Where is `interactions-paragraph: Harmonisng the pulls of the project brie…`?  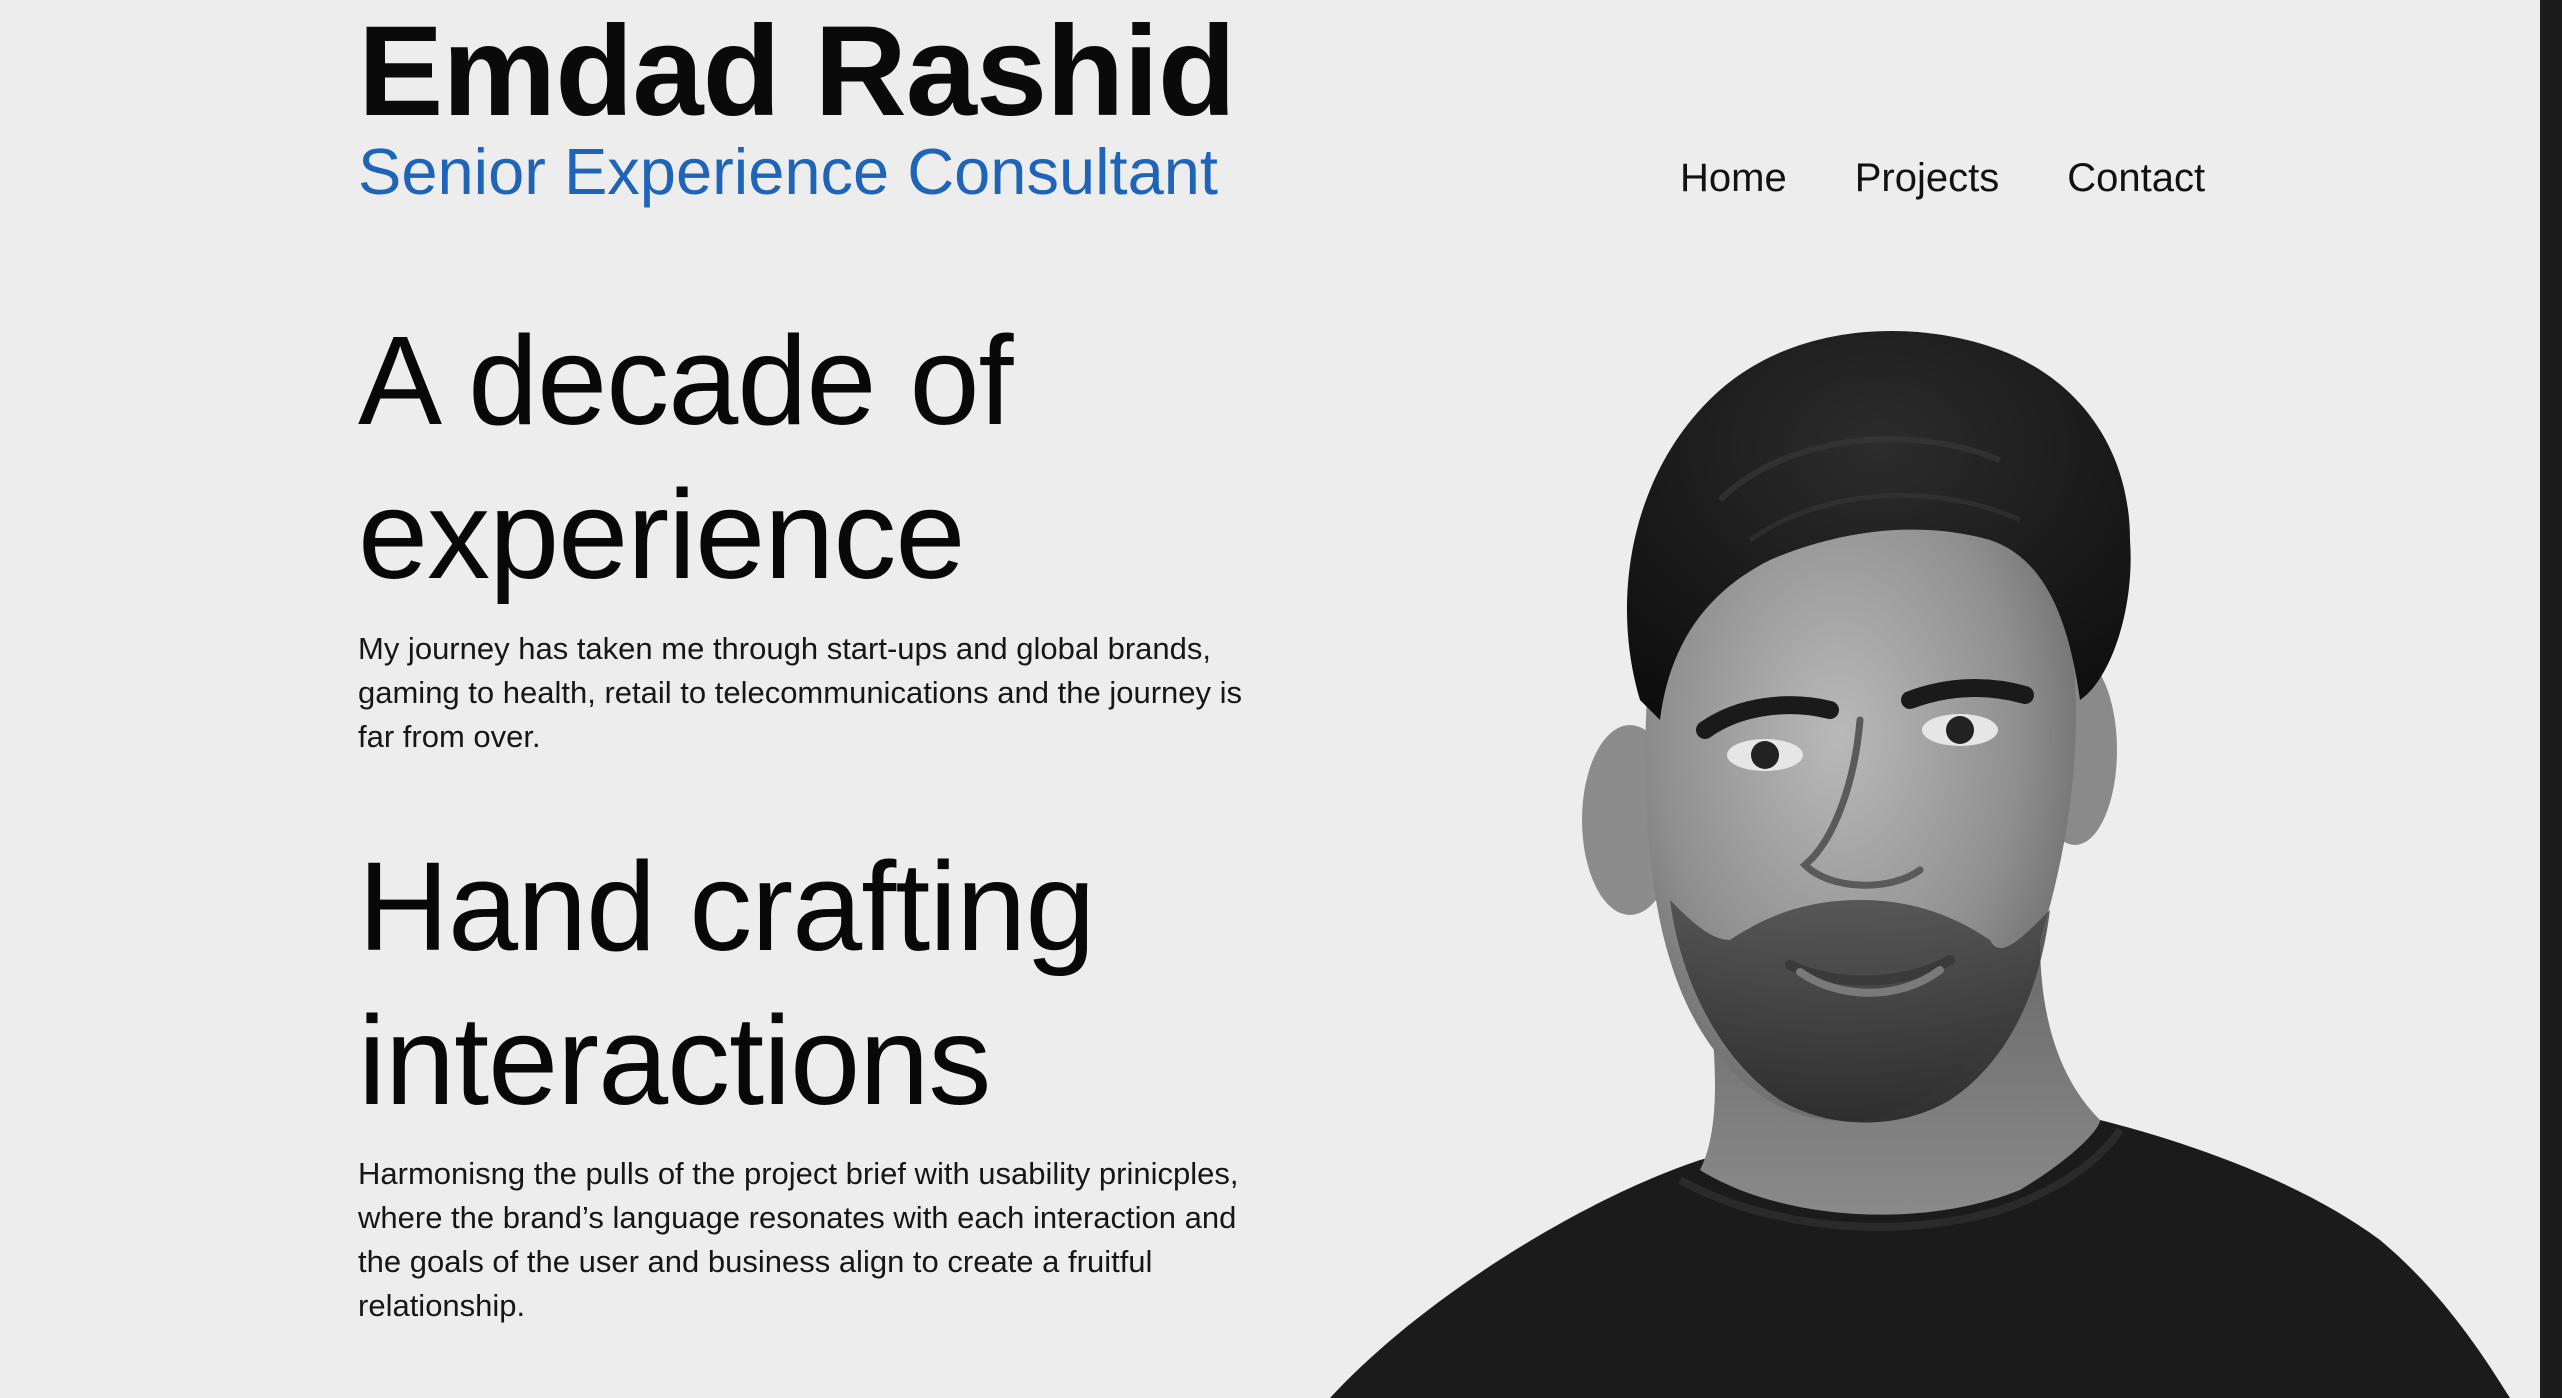
interactions-paragraph: Harmonisng the pulls of the project brie… is located at coordinates (808, 1240).